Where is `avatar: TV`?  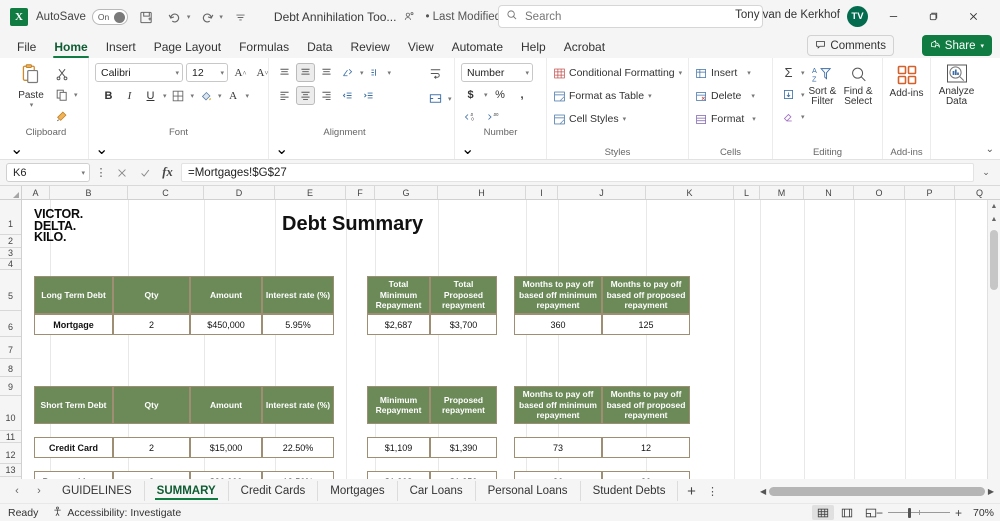 avatar: TV is located at coordinates (857, 16).